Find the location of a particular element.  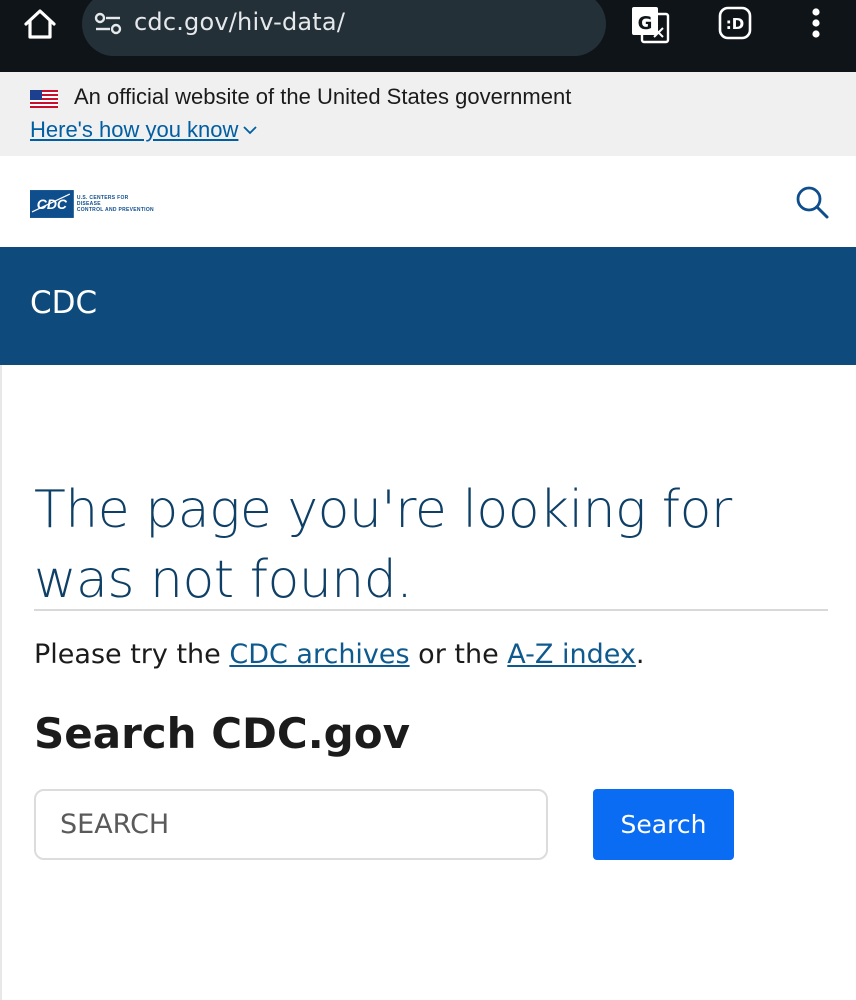

svg-text: G is located at coordinates (645, 23).